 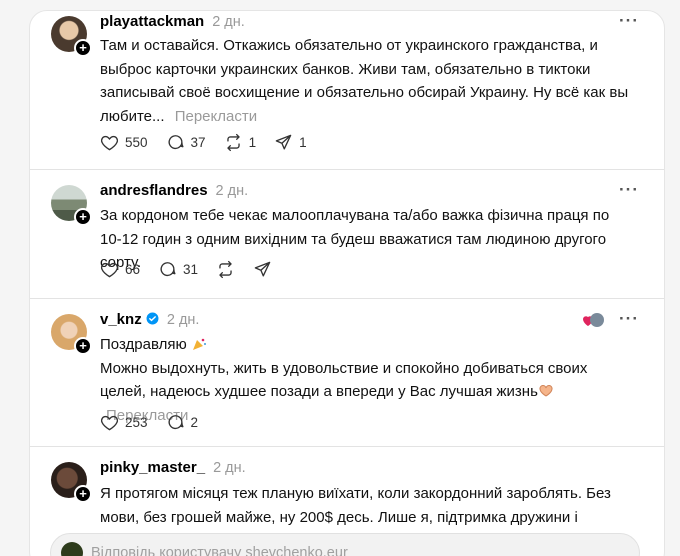 I want to click on post-header: v_knz 2 дн., so click(x=149, y=319).